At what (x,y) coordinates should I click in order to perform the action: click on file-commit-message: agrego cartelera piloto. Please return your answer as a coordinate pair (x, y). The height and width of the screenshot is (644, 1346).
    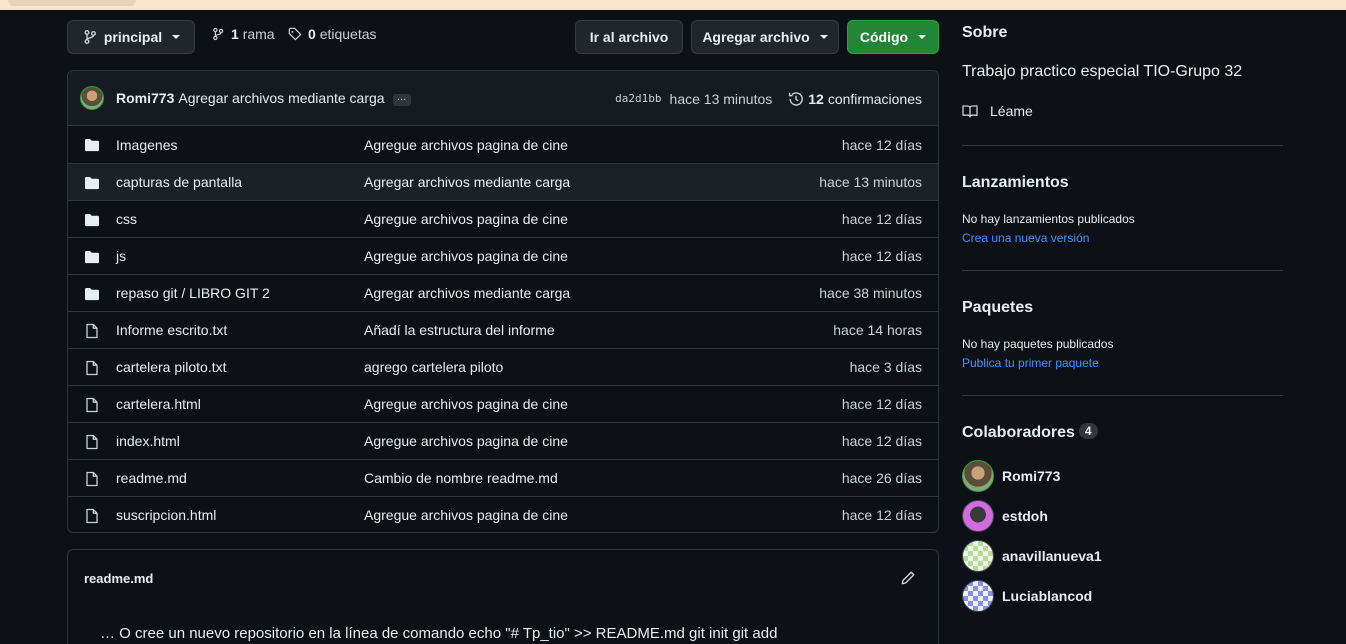
    Looking at the image, I should click on (433, 367).